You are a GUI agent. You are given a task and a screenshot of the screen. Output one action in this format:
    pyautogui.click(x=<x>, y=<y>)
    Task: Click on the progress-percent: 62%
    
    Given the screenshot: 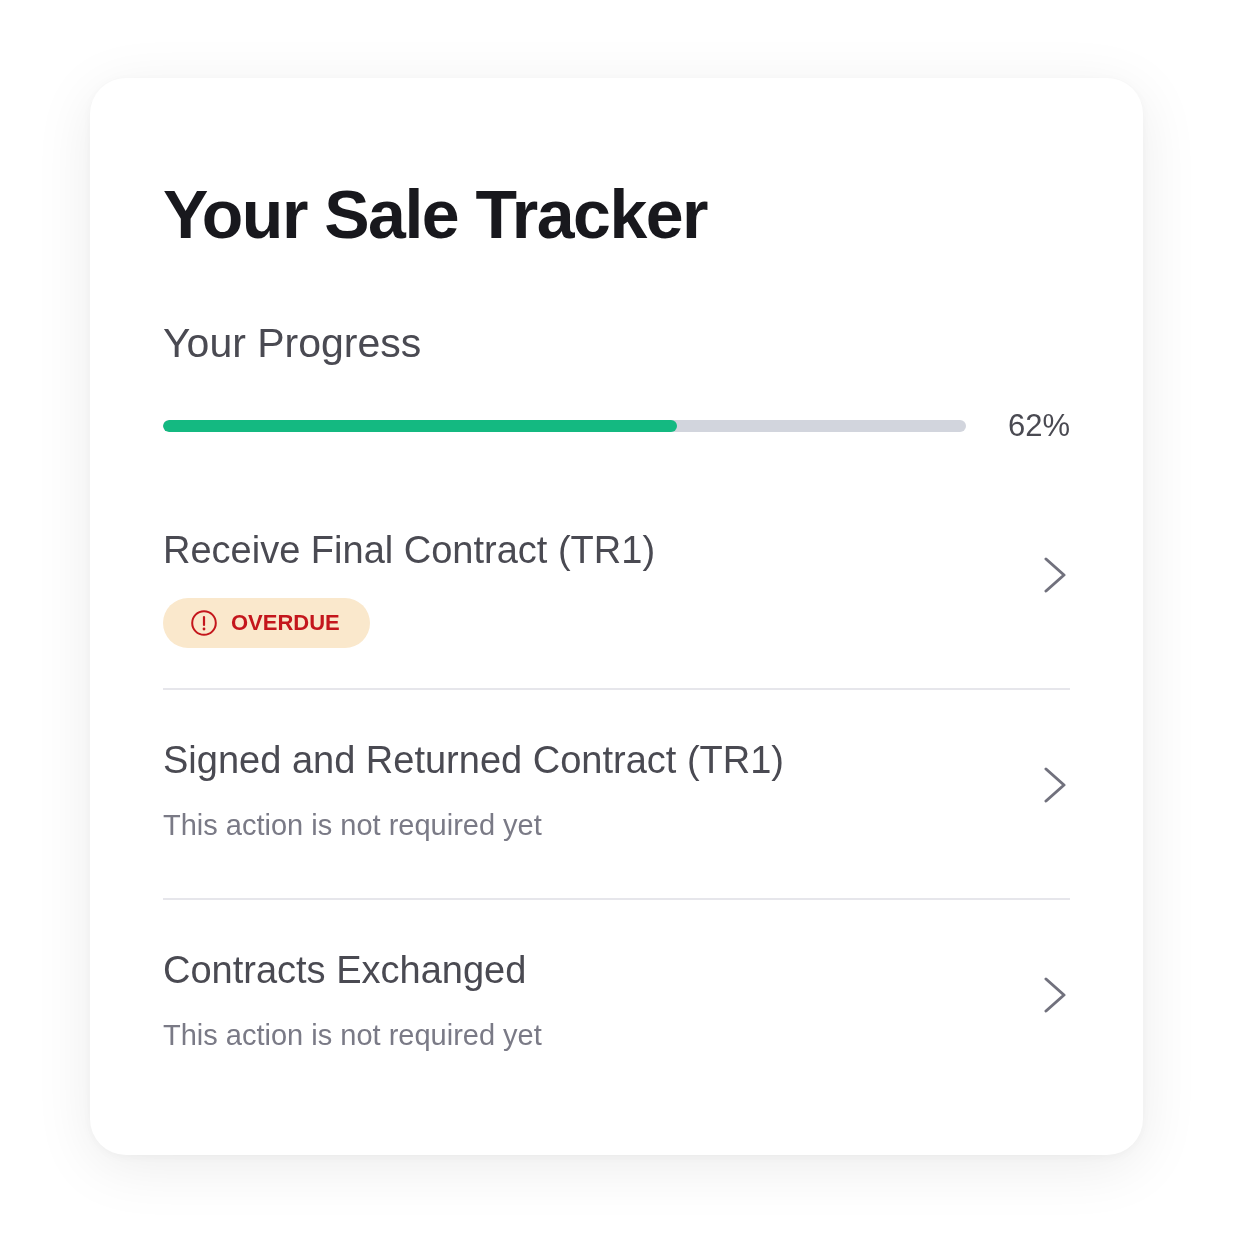 What is the action you would take?
    pyautogui.click(x=1038, y=426)
    